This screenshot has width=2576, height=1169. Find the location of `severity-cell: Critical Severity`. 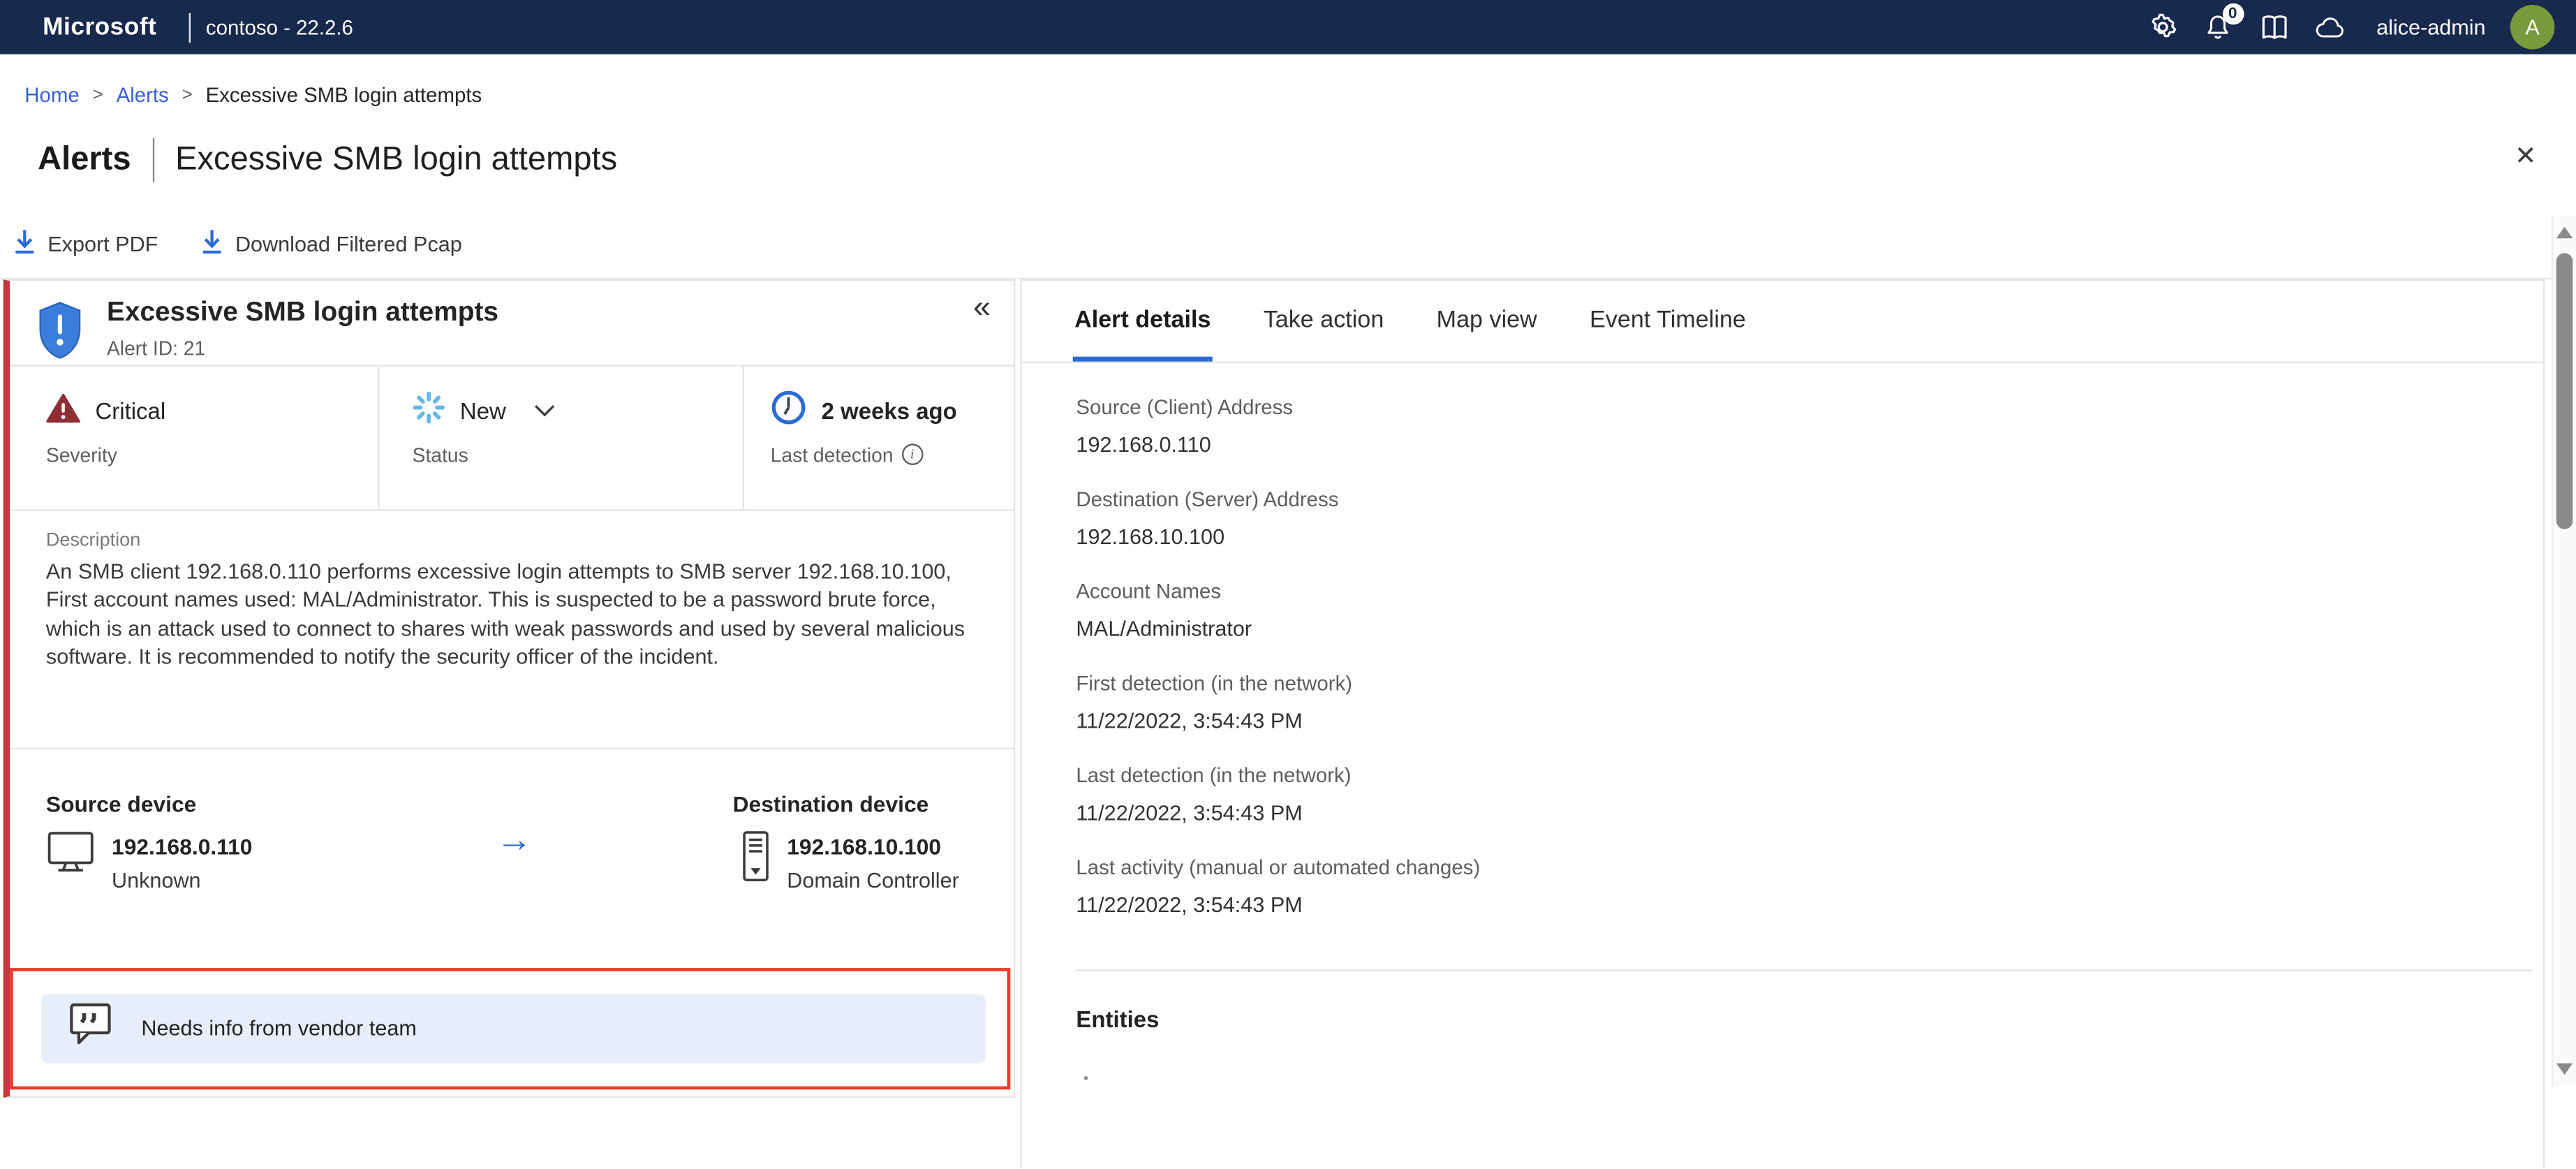

severity-cell: Critical Severity is located at coordinates (195, 437).